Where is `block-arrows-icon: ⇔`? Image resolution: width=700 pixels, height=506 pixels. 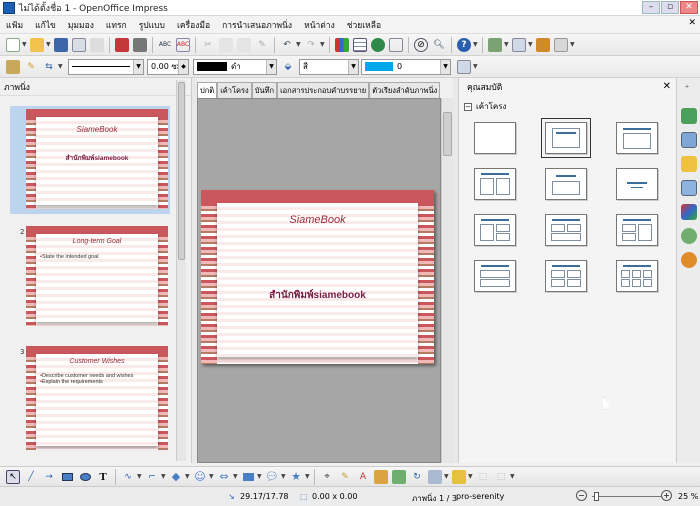
block-arrows-icon: ⇔ is located at coordinates (224, 477).